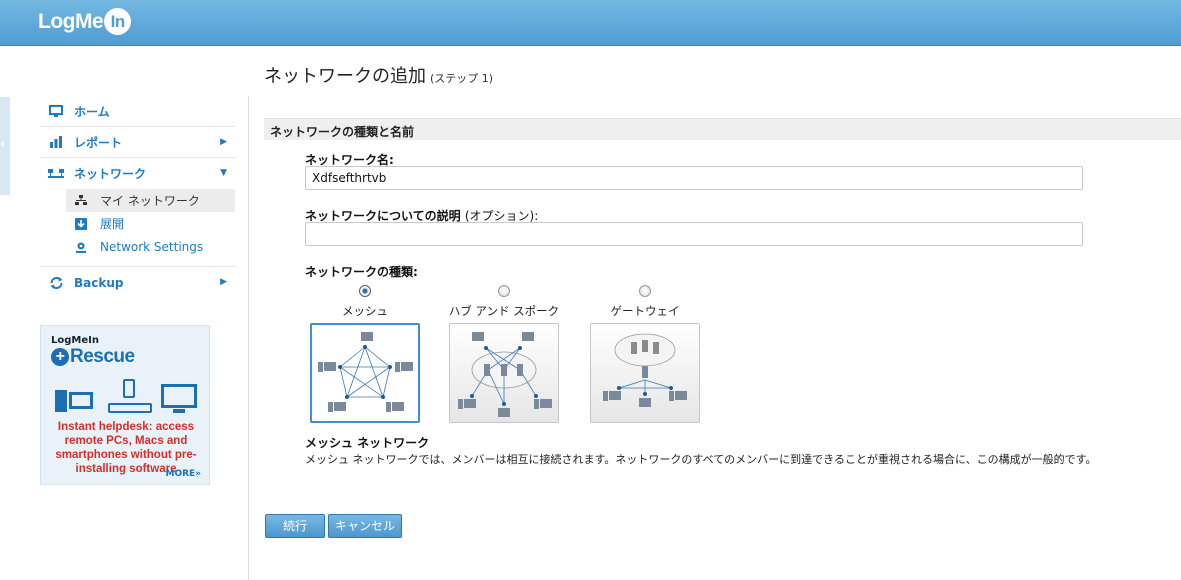  What do you see at coordinates (56, 174) in the screenshot?
I see `network-icon` at bounding box center [56, 174].